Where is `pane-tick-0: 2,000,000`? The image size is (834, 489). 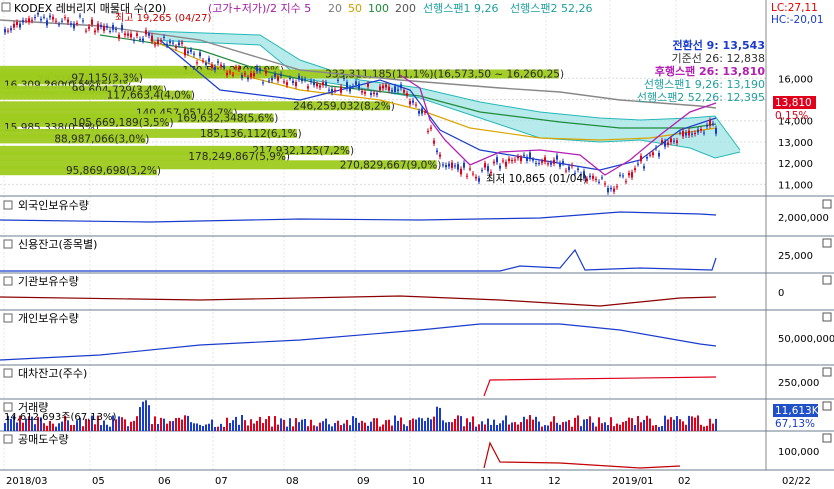 pane-tick-0: 2,000,000 is located at coordinates (803, 218).